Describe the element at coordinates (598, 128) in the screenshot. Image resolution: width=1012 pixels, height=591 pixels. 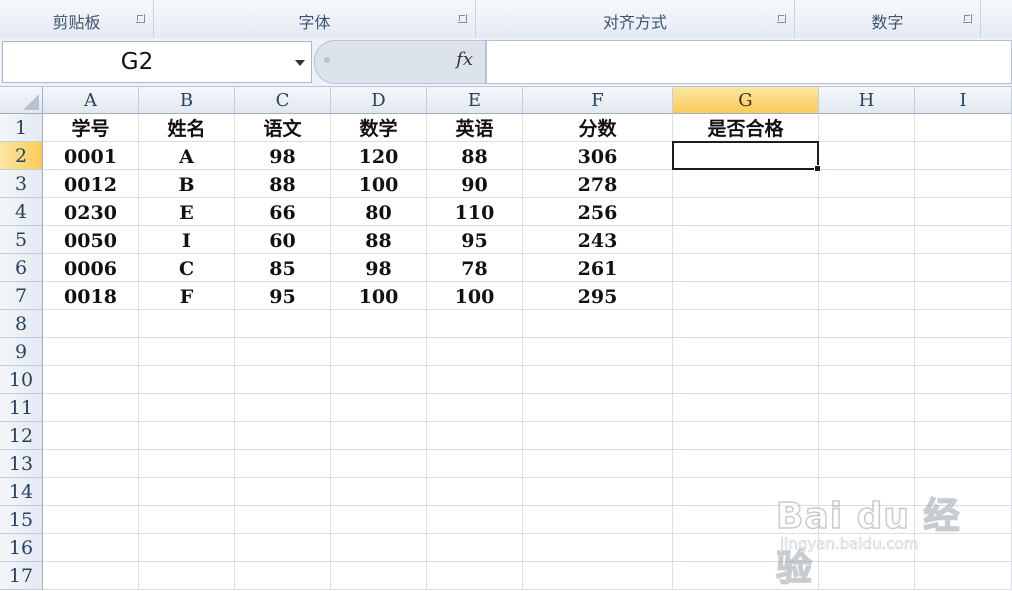
I see `cell-f1: 分数` at that location.